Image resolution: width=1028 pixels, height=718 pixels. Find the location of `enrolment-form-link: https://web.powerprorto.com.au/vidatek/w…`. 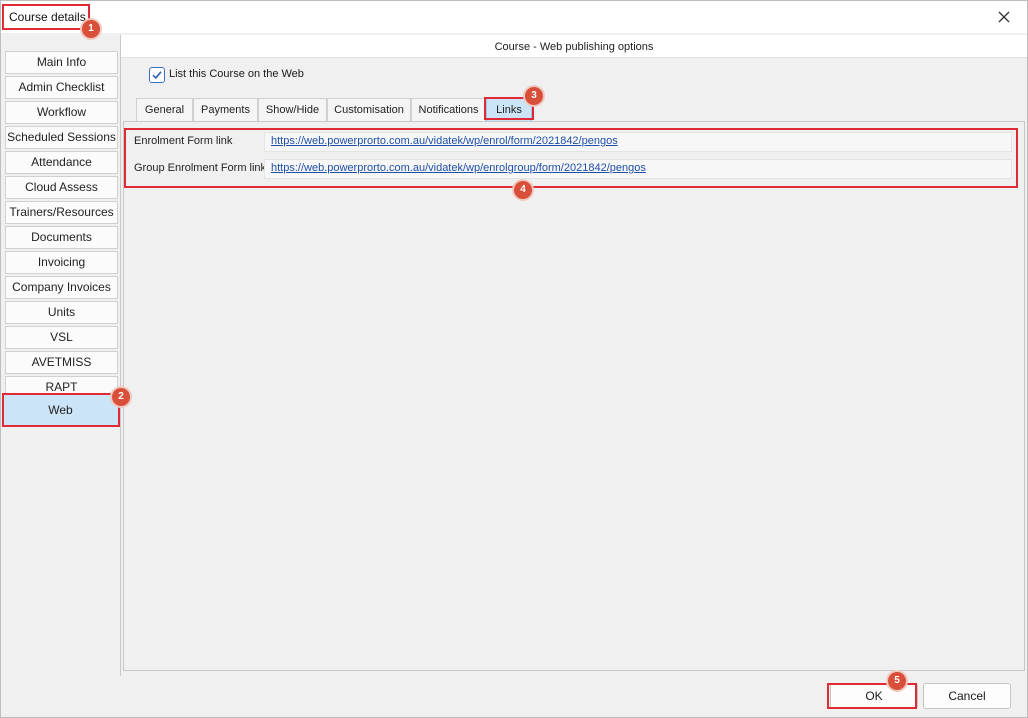

enrolment-form-link: https://web.powerprorto.com.au/vidatek/w… is located at coordinates (444, 141).